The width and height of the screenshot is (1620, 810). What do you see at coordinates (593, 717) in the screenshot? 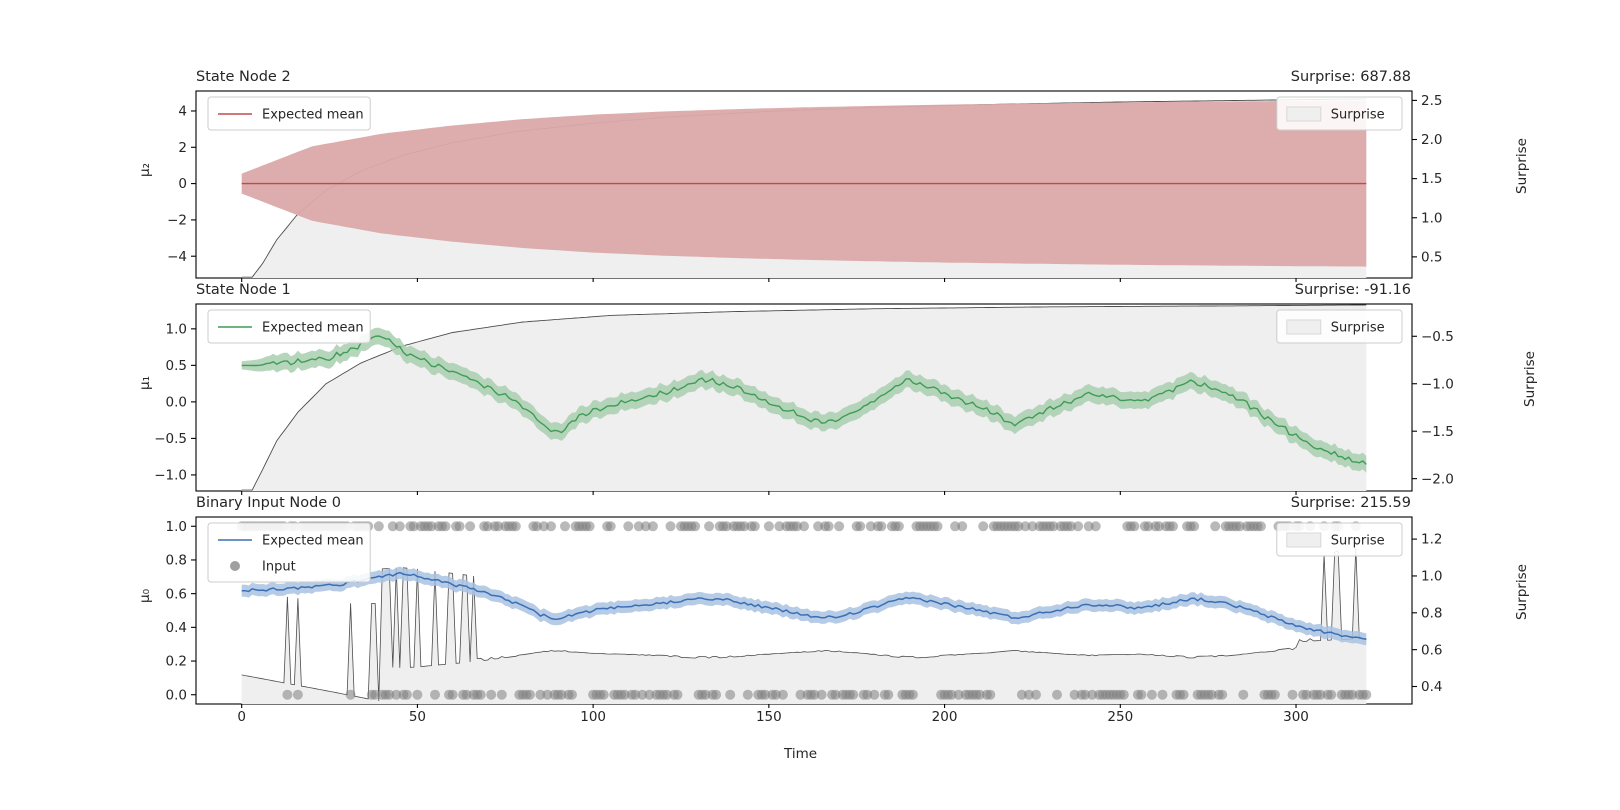
I see `x-tick-label: 100` at bounding box center [593, 717].